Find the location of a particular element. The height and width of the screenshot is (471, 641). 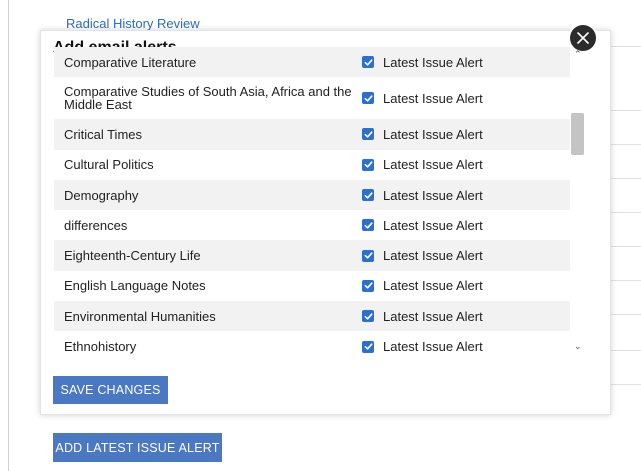

add-latest-issue-alert-button: ADD LATEST ISSUE ALERT is located at coordinates (137, 447).